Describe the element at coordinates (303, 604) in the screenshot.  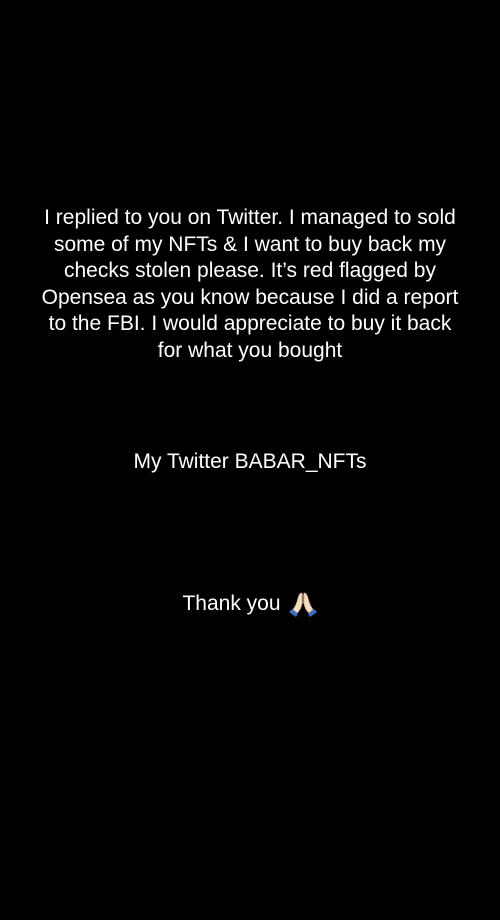
I see `folded-hands-icon` at that location.